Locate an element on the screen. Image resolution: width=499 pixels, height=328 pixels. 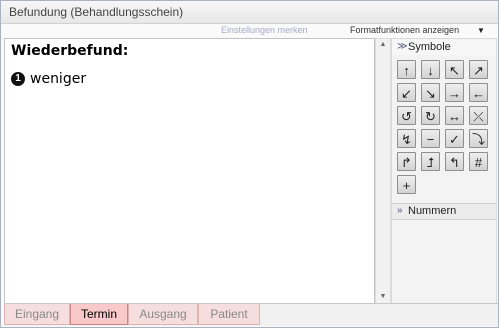
dropdown-arrow-icon: ▼ is located at coordinates (481, 31).